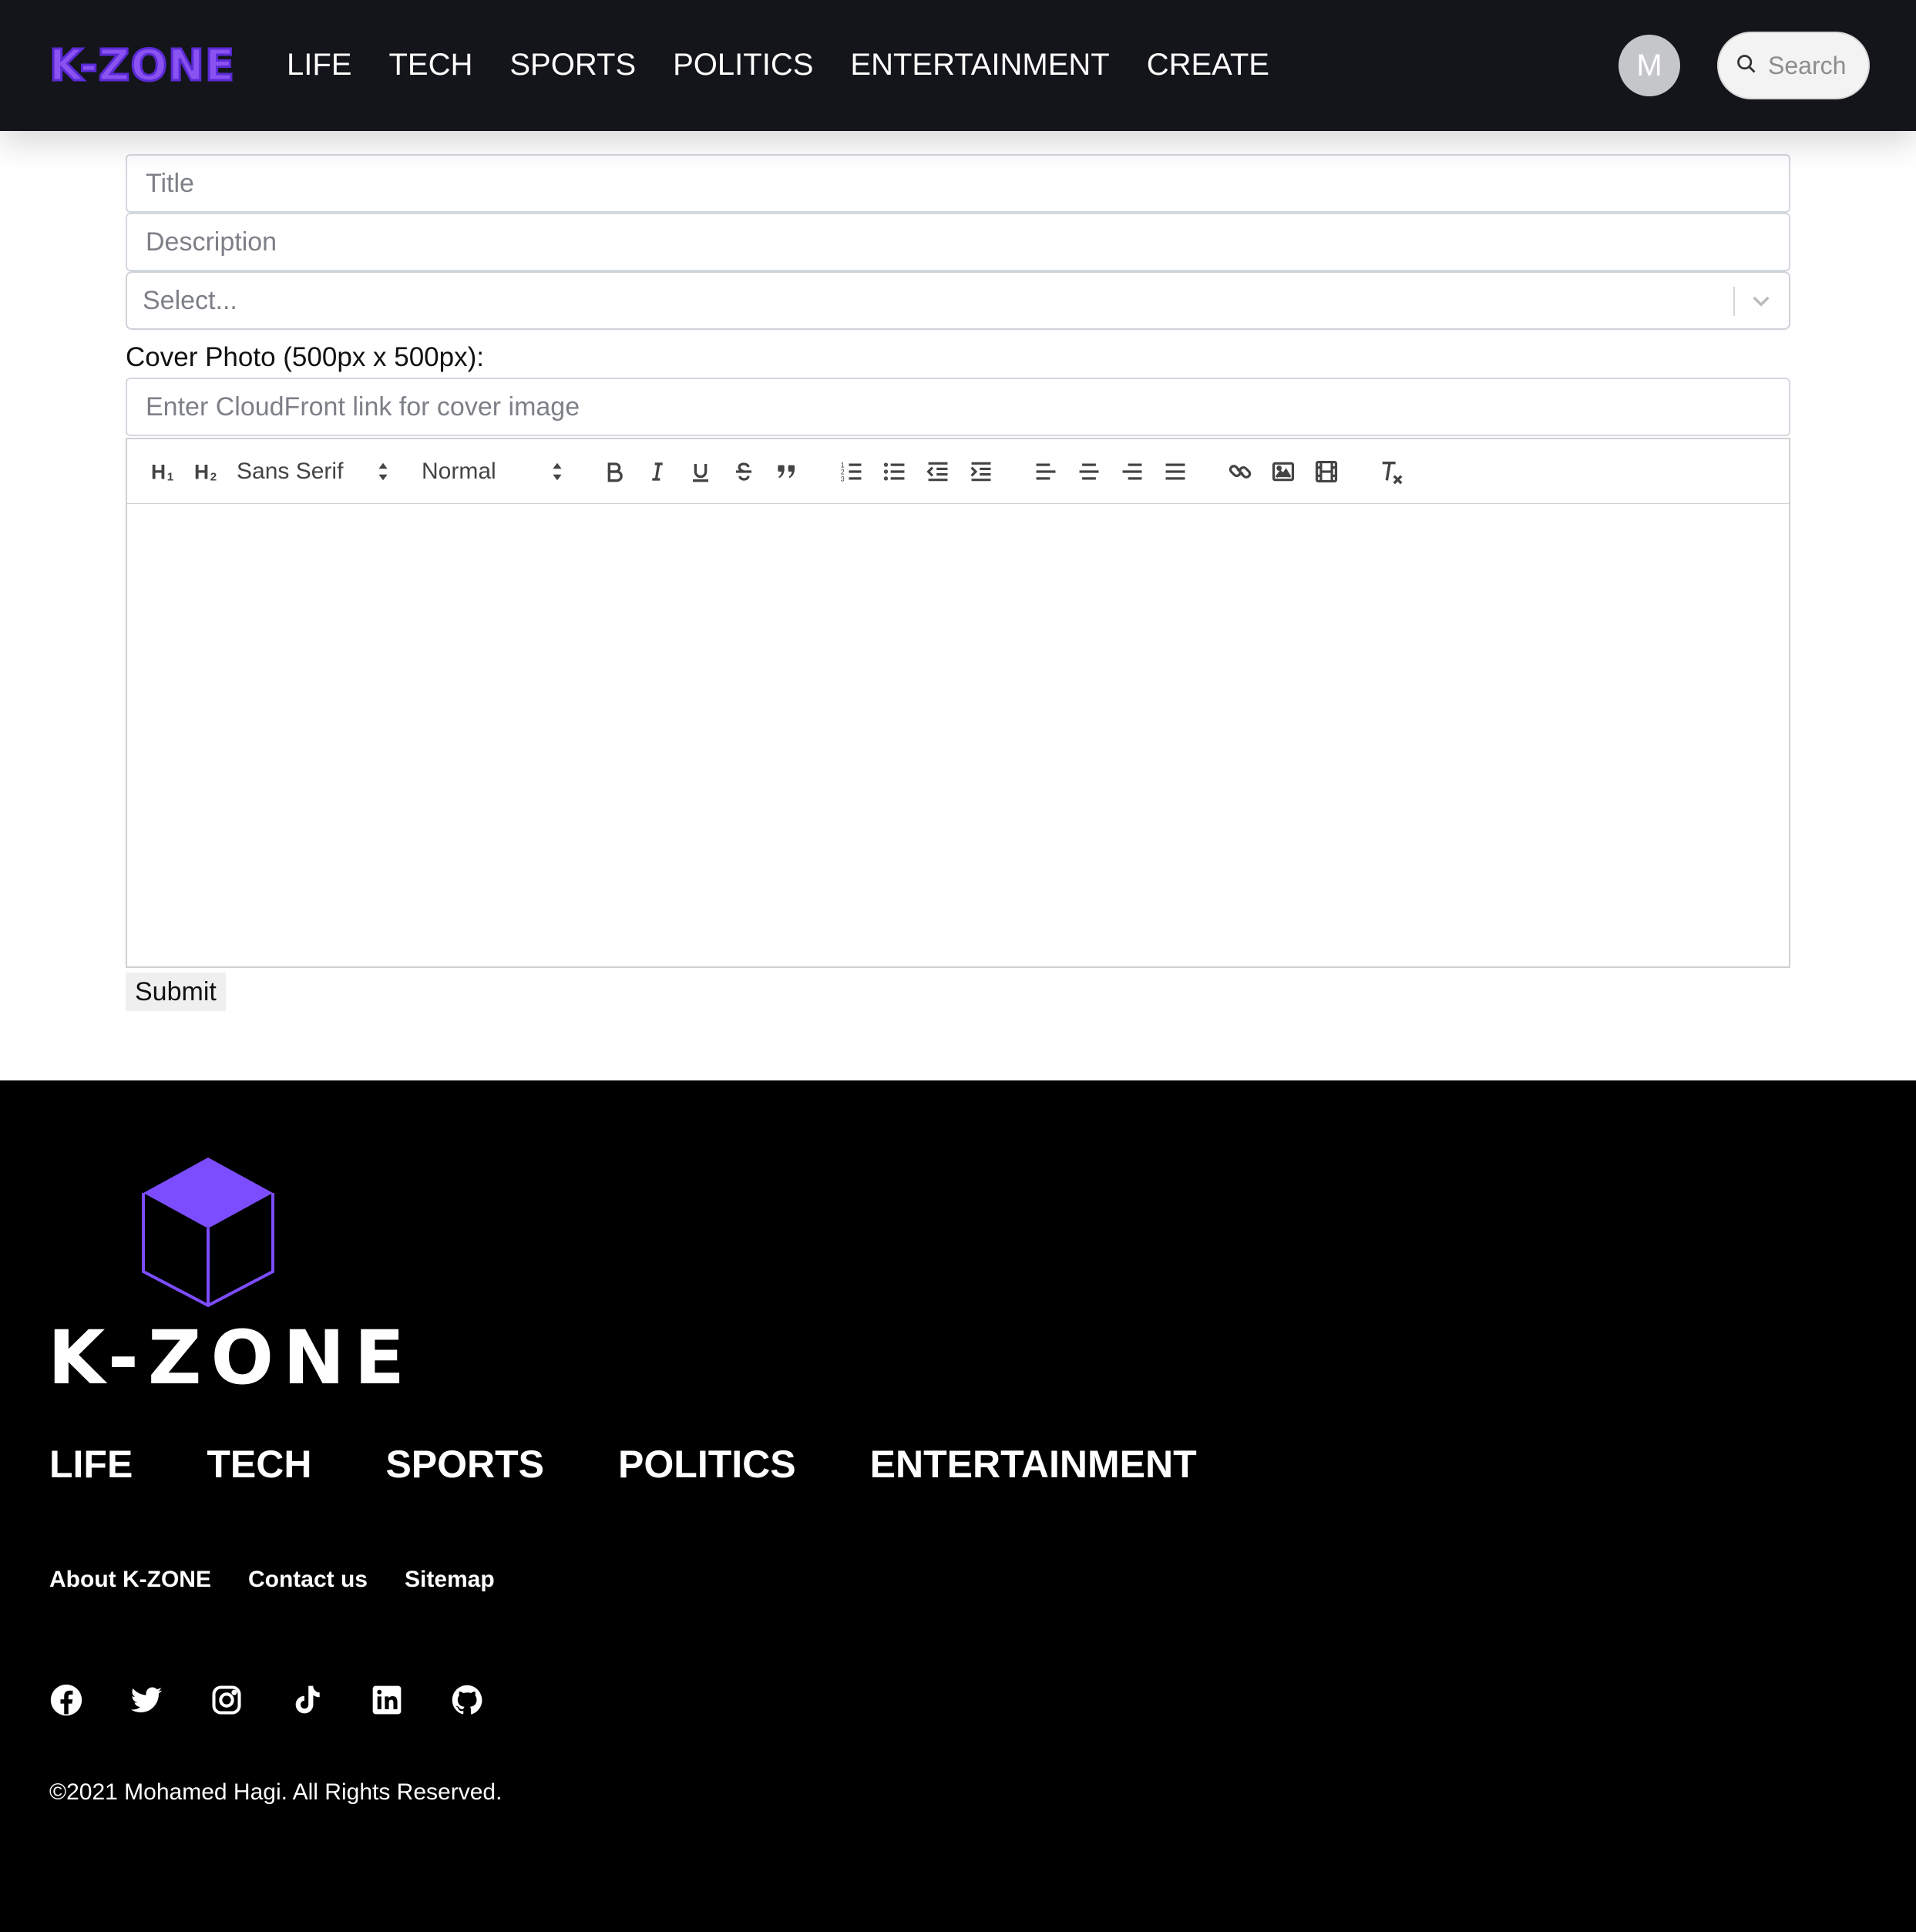 This screenshot has width=1916, height=1932. I want to click on italic-icon, so click(657, 472).